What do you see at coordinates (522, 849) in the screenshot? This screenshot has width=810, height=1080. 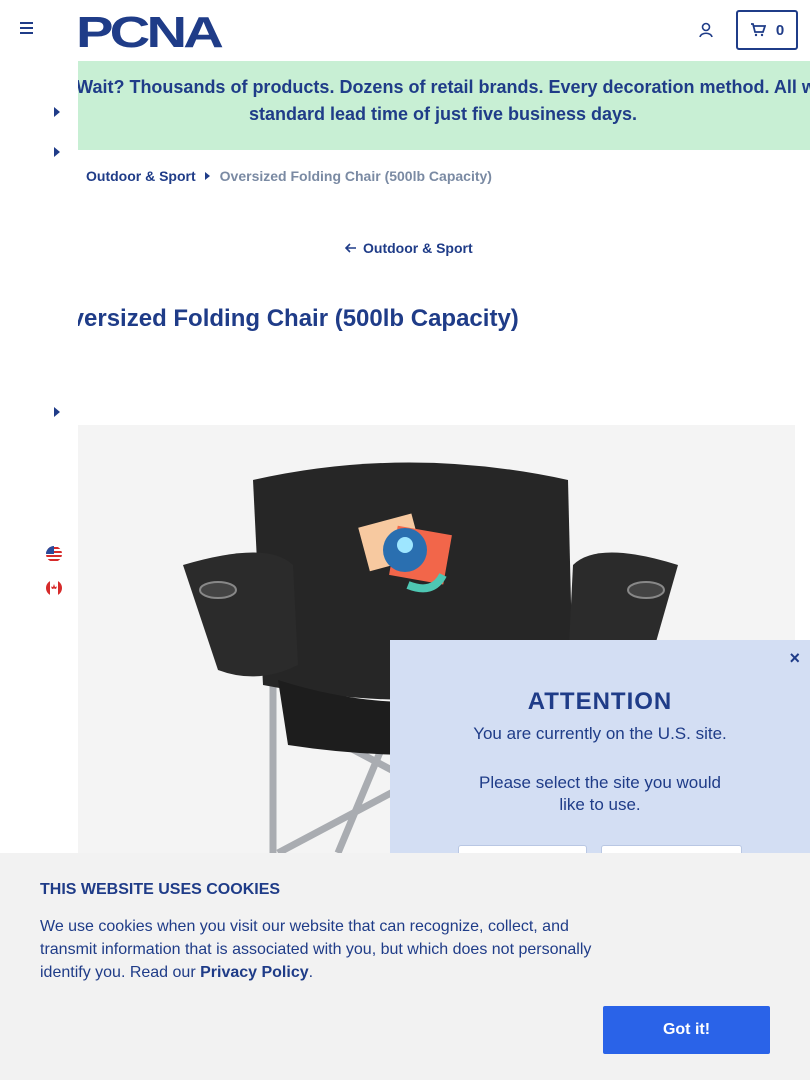 I see `us-site-button` at bounding box center [522, 849].